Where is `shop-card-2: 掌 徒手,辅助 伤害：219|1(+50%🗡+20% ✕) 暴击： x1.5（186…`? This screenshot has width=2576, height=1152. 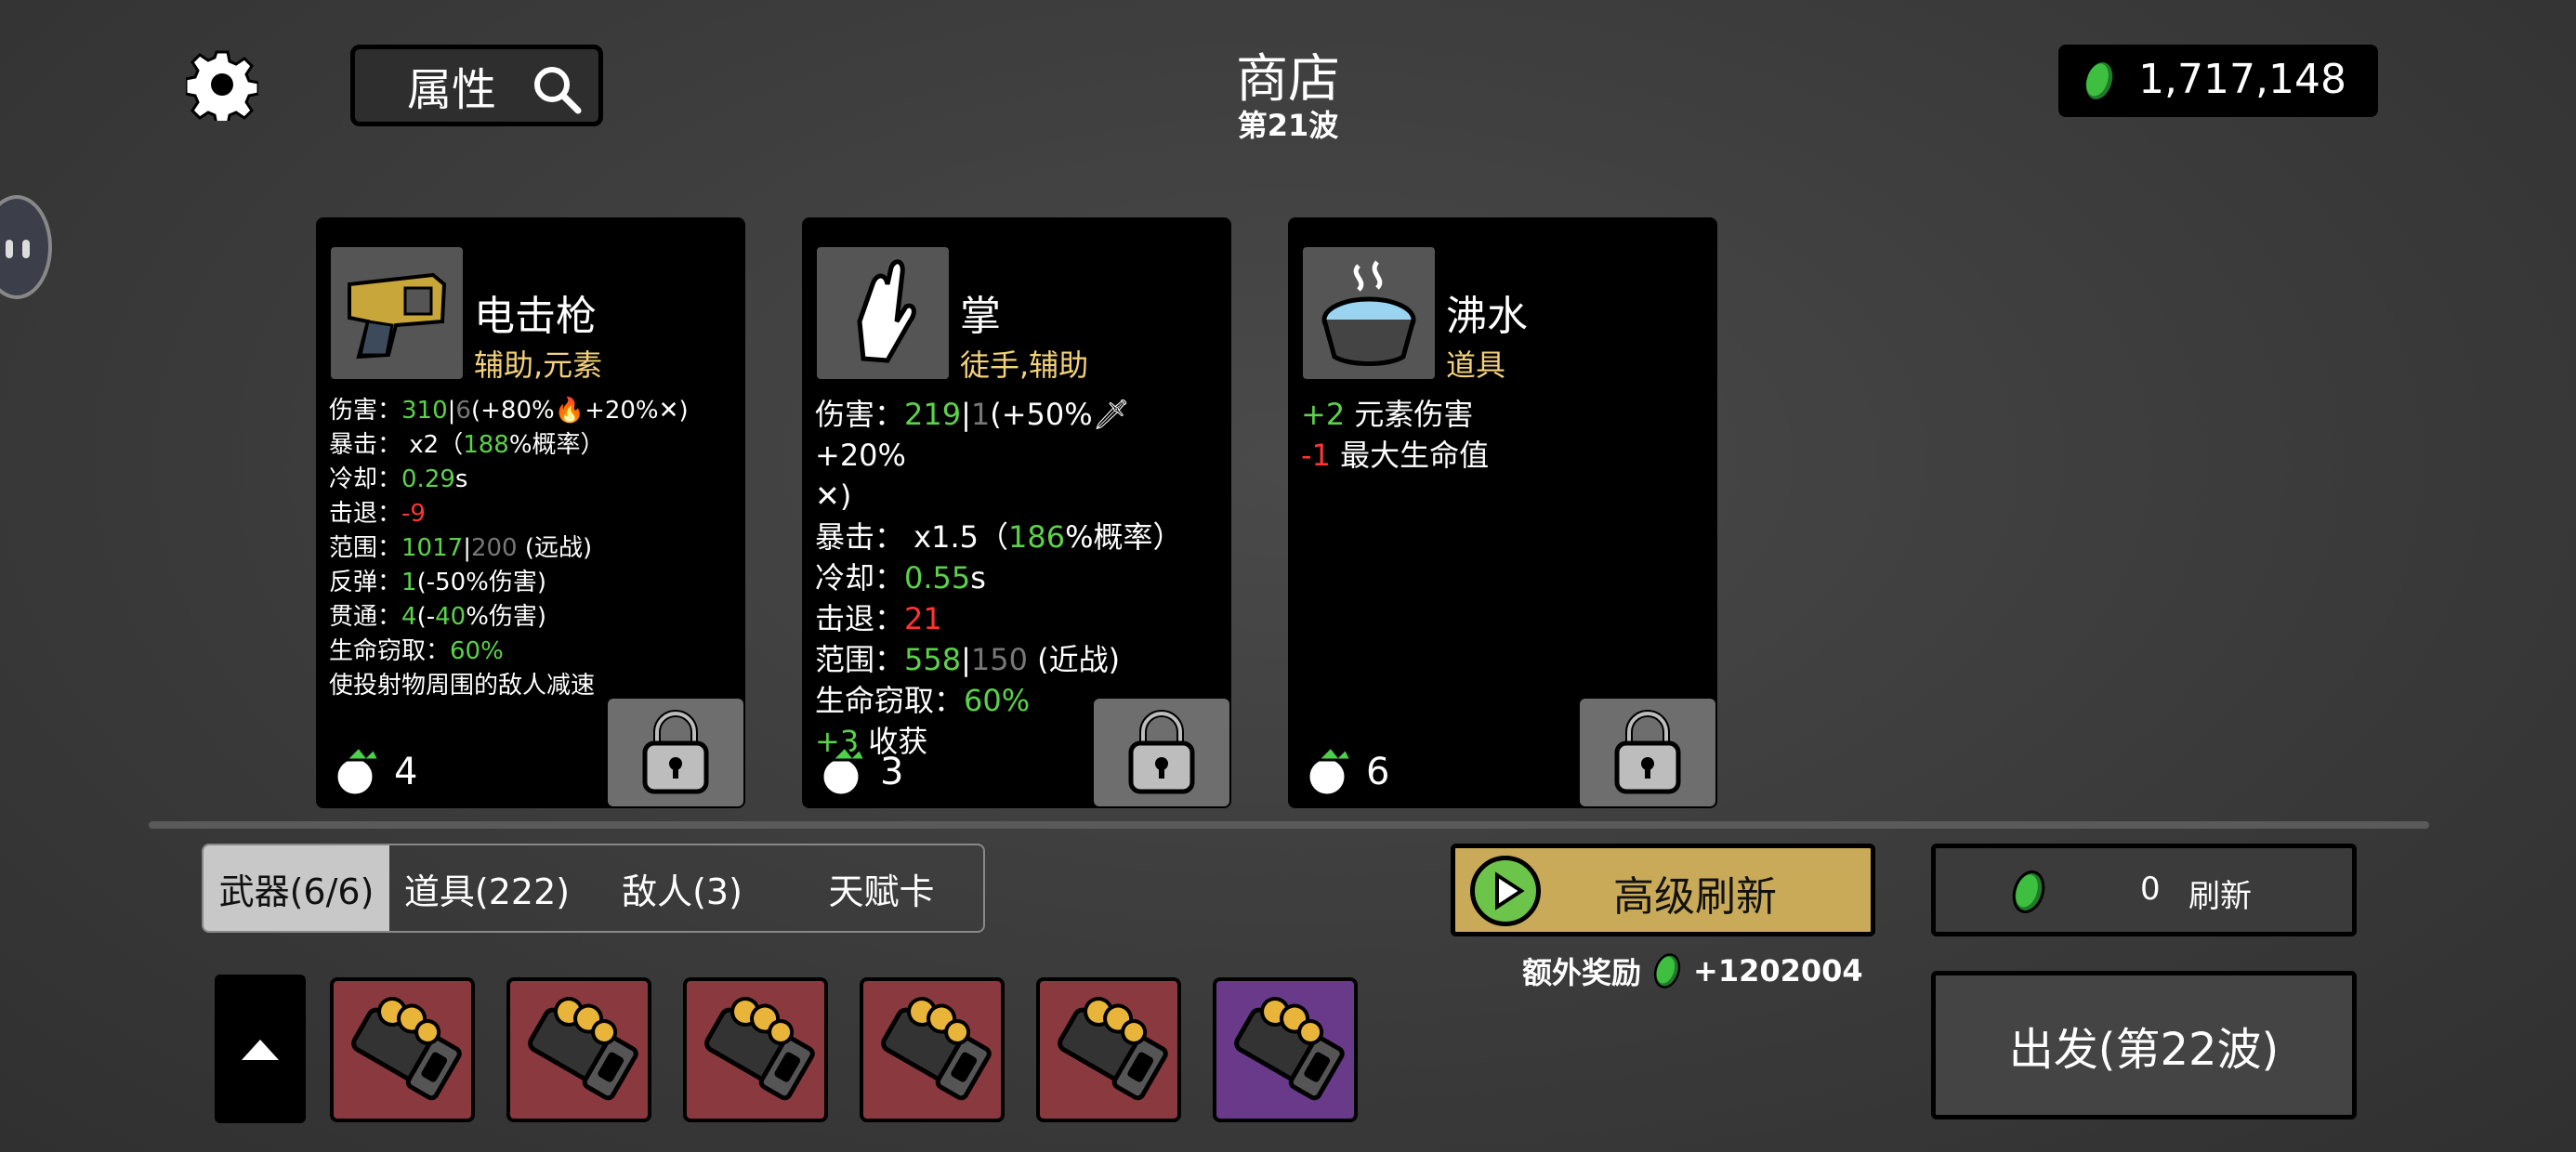
shop-card-2: 掌 徒手,辅助 伤害：219|1(+50%🗡+20% ✕) 暴击： x1.5（186… is located at coordinates (1016, 512).